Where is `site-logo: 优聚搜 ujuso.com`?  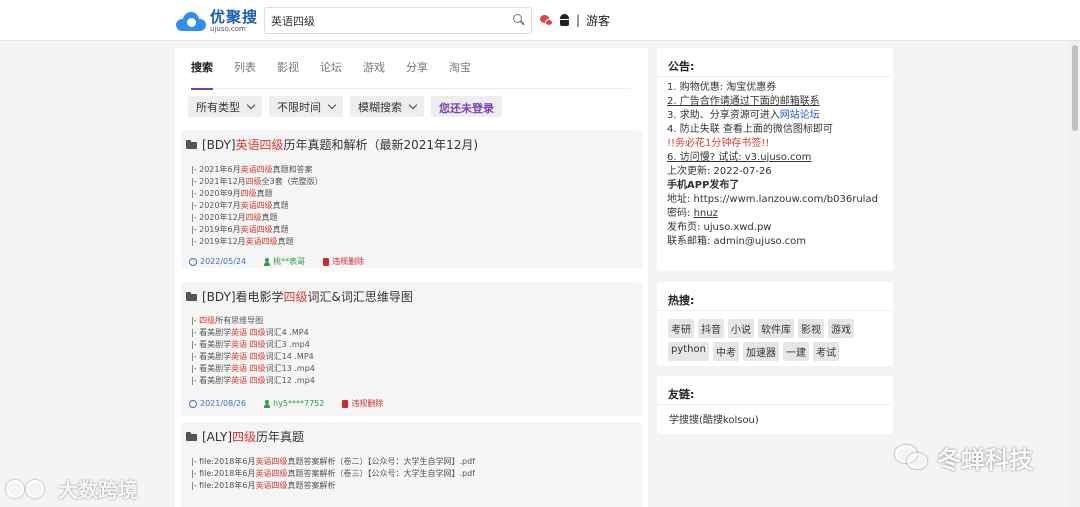
site-logo: 优聚搜 ujuso.com is located at coordinates (217, 21).